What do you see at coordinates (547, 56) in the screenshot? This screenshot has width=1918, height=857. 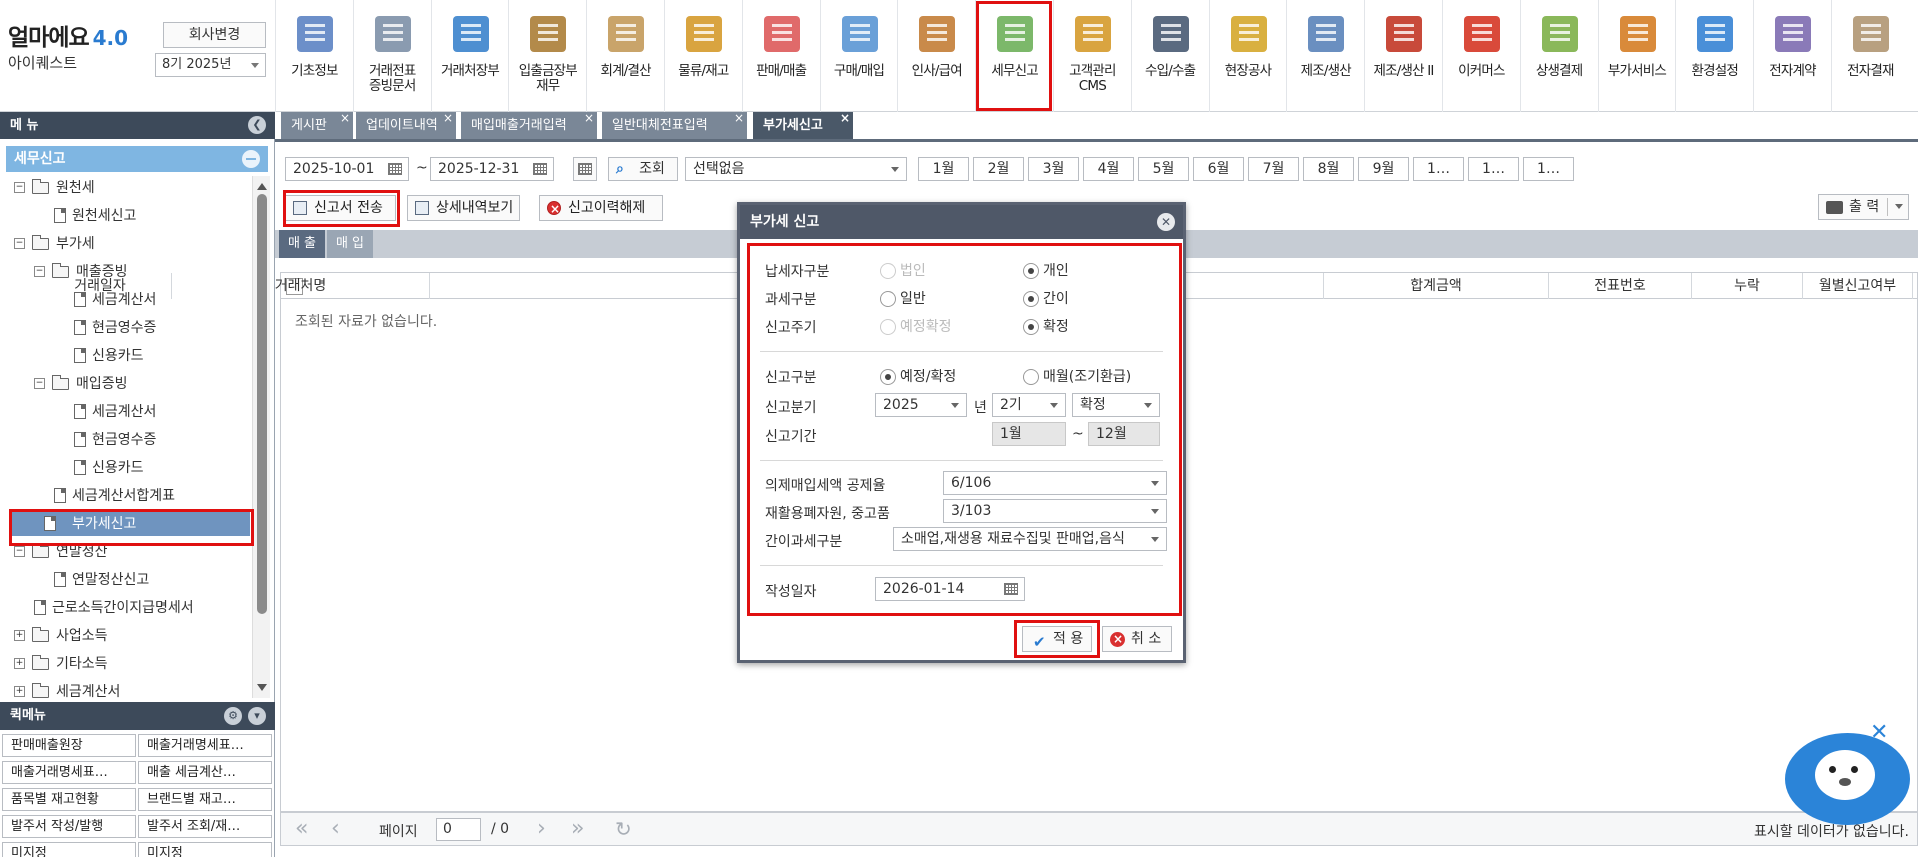 I see `module-cash-ledger: 입출금장부 재무` at bounding box center [547, 56].